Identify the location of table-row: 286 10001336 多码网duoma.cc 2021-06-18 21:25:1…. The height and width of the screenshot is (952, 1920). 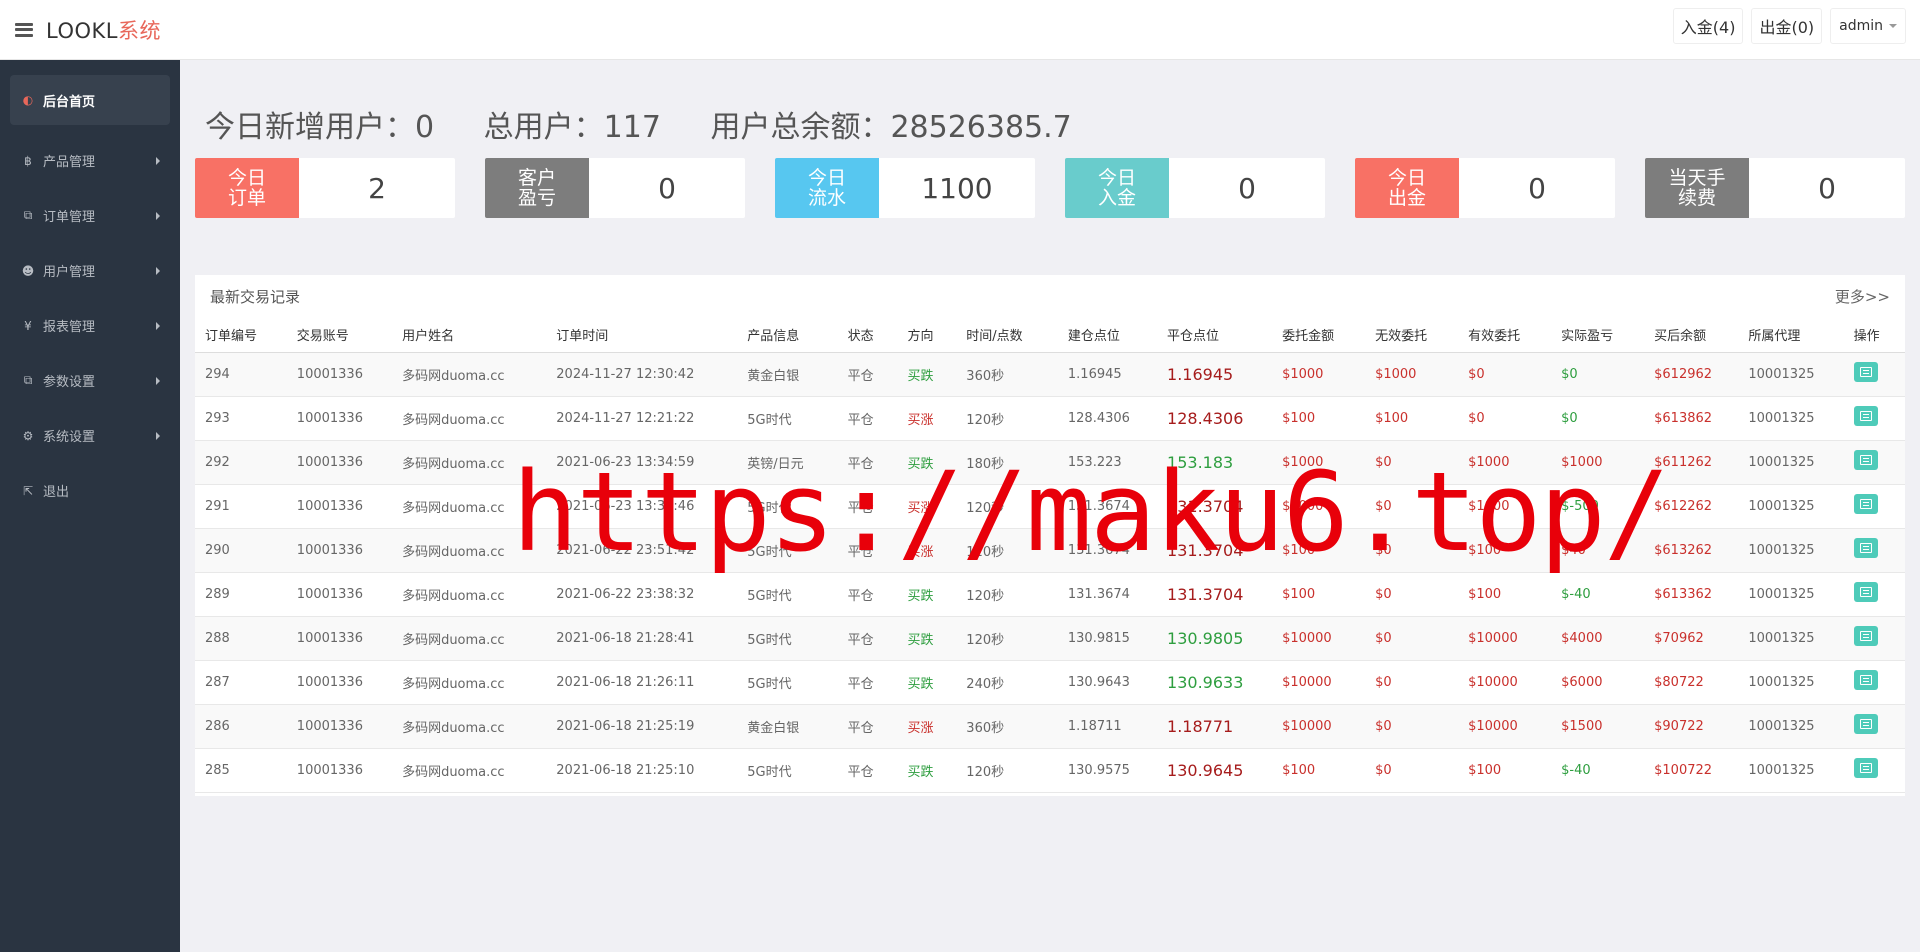
(1050, 726).